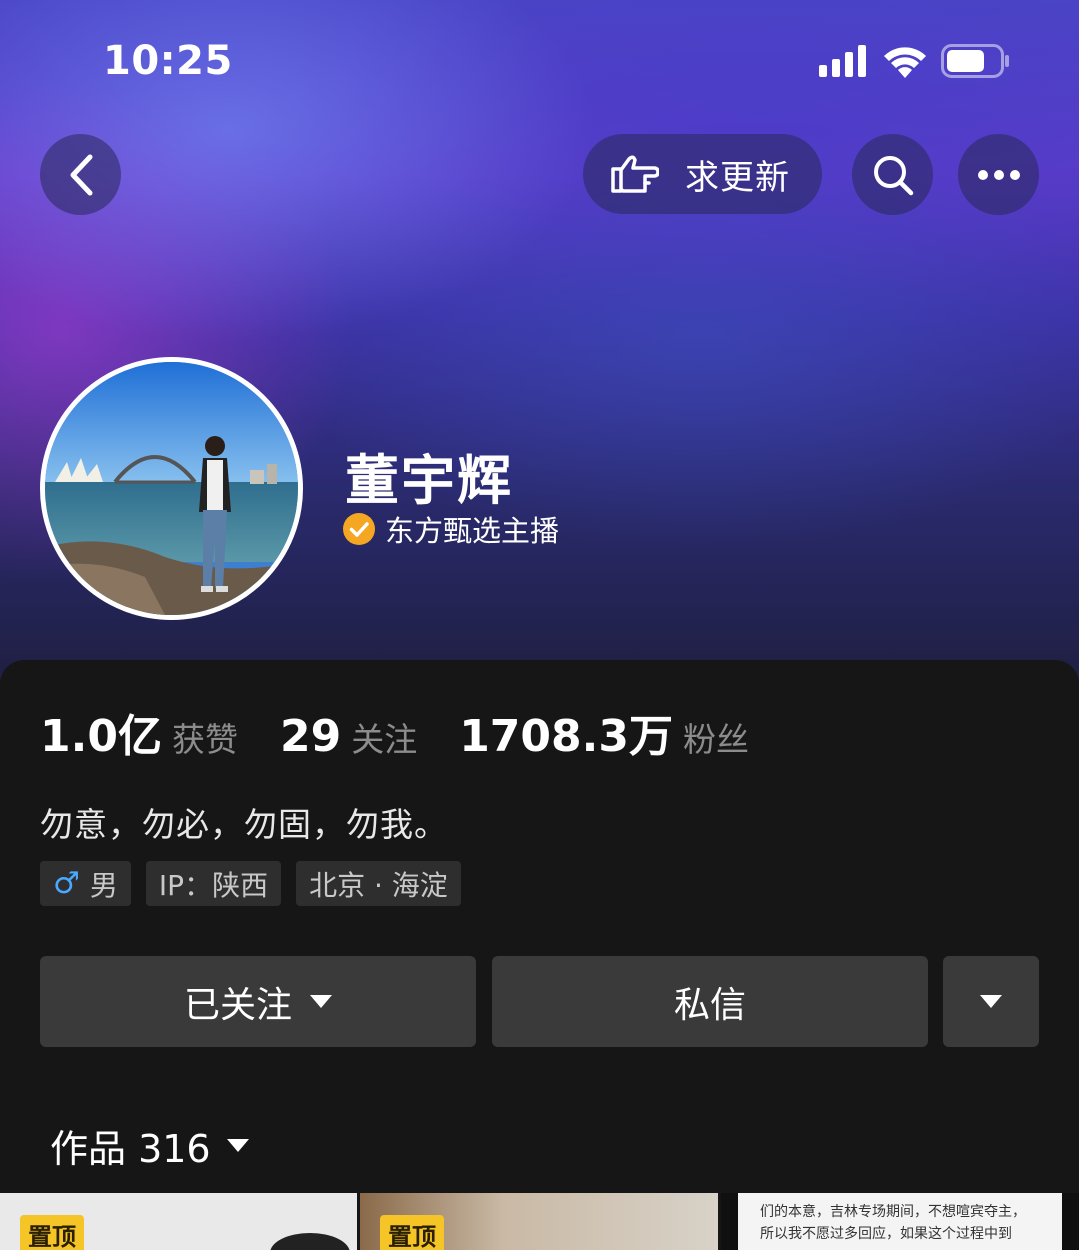 The width and height of the screenshot is (1079, 1250). I want to click on gender-tag: ♂ 男, so click(85, 883).